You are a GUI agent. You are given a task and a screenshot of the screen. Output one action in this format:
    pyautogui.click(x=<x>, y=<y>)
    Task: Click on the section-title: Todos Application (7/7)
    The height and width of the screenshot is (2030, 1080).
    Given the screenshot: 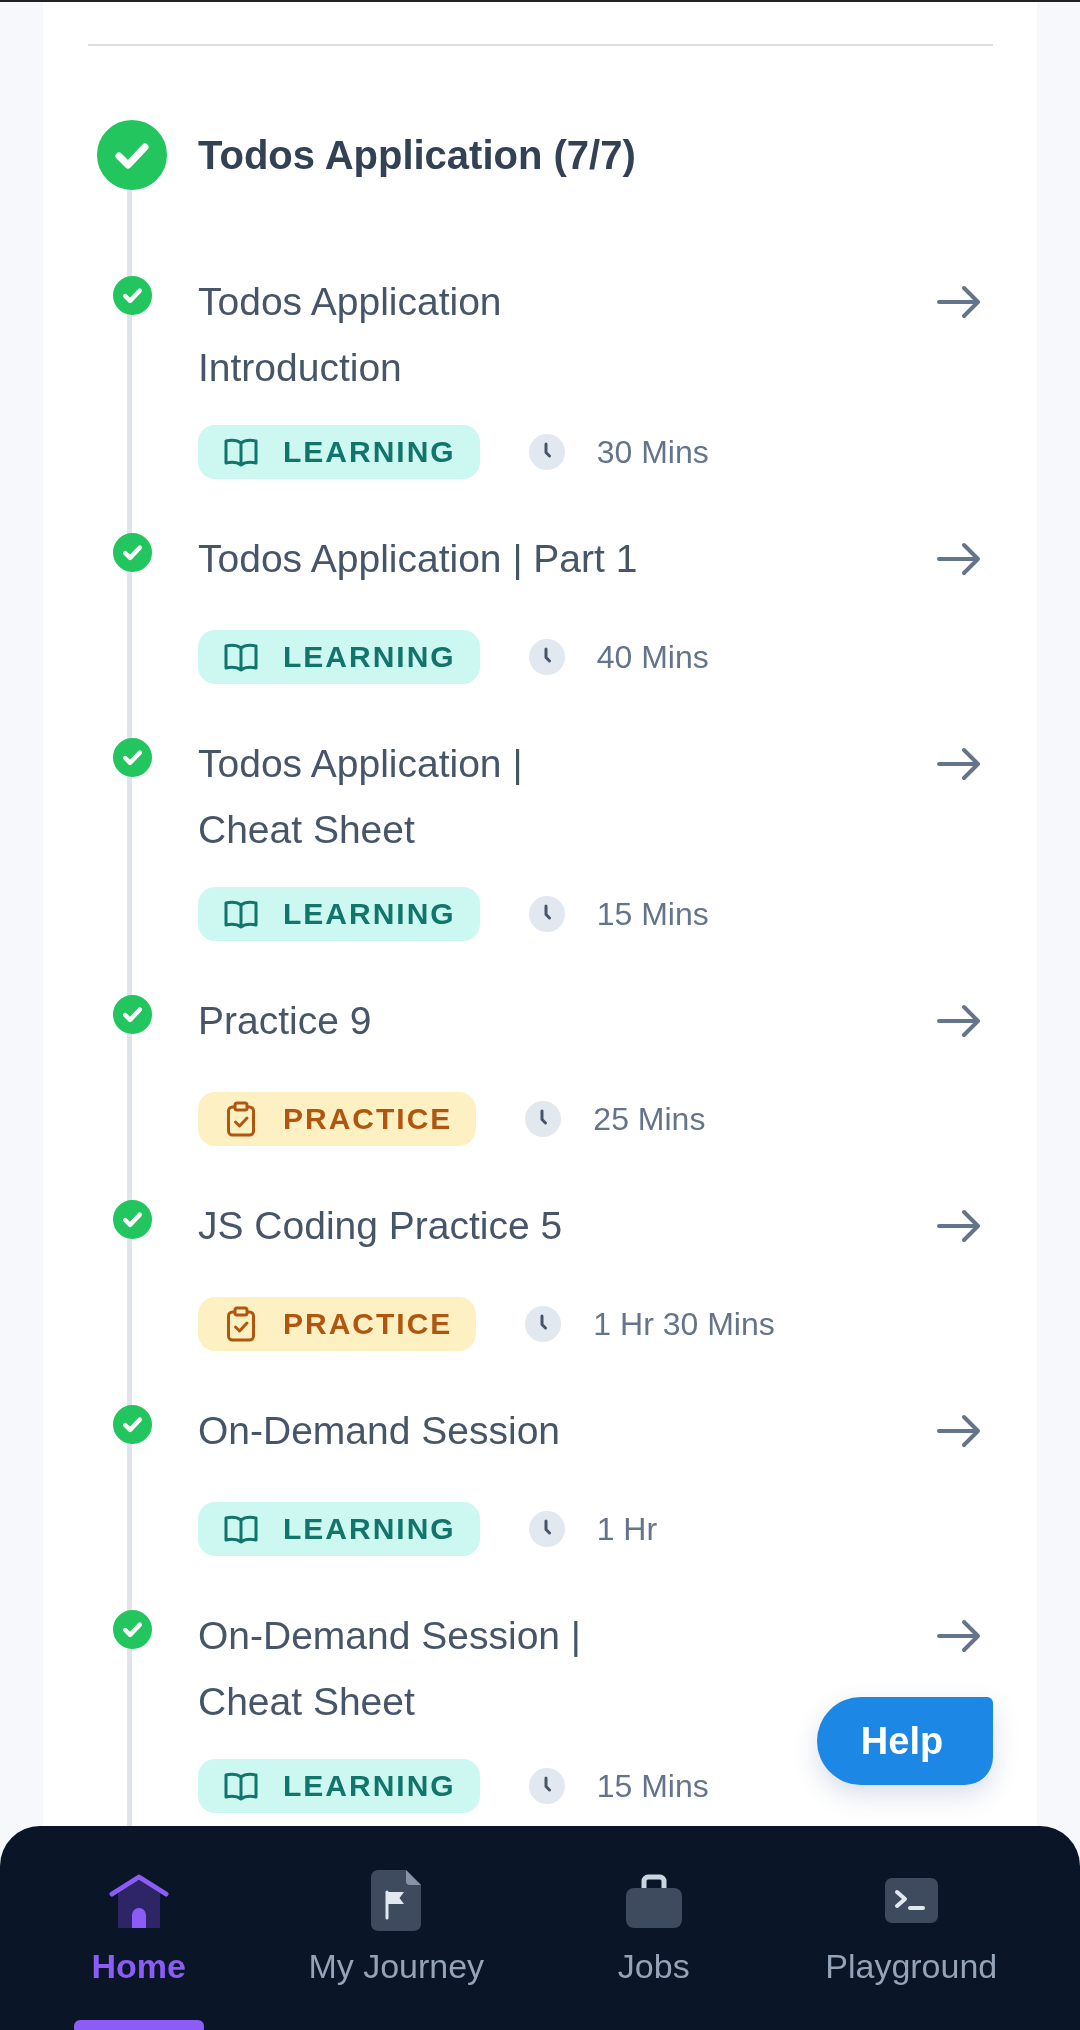 What is the action you would take?
    pyautogui.click(x=417, y=155)
    